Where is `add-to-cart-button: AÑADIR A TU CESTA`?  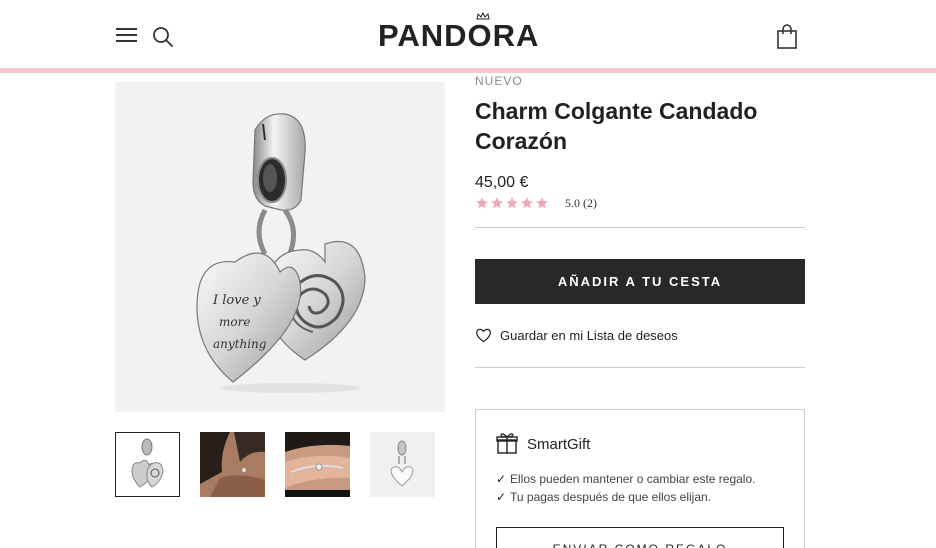
add-to-cart-button: AÑADIR A TU CESTA is located at coordinates (640, 281).